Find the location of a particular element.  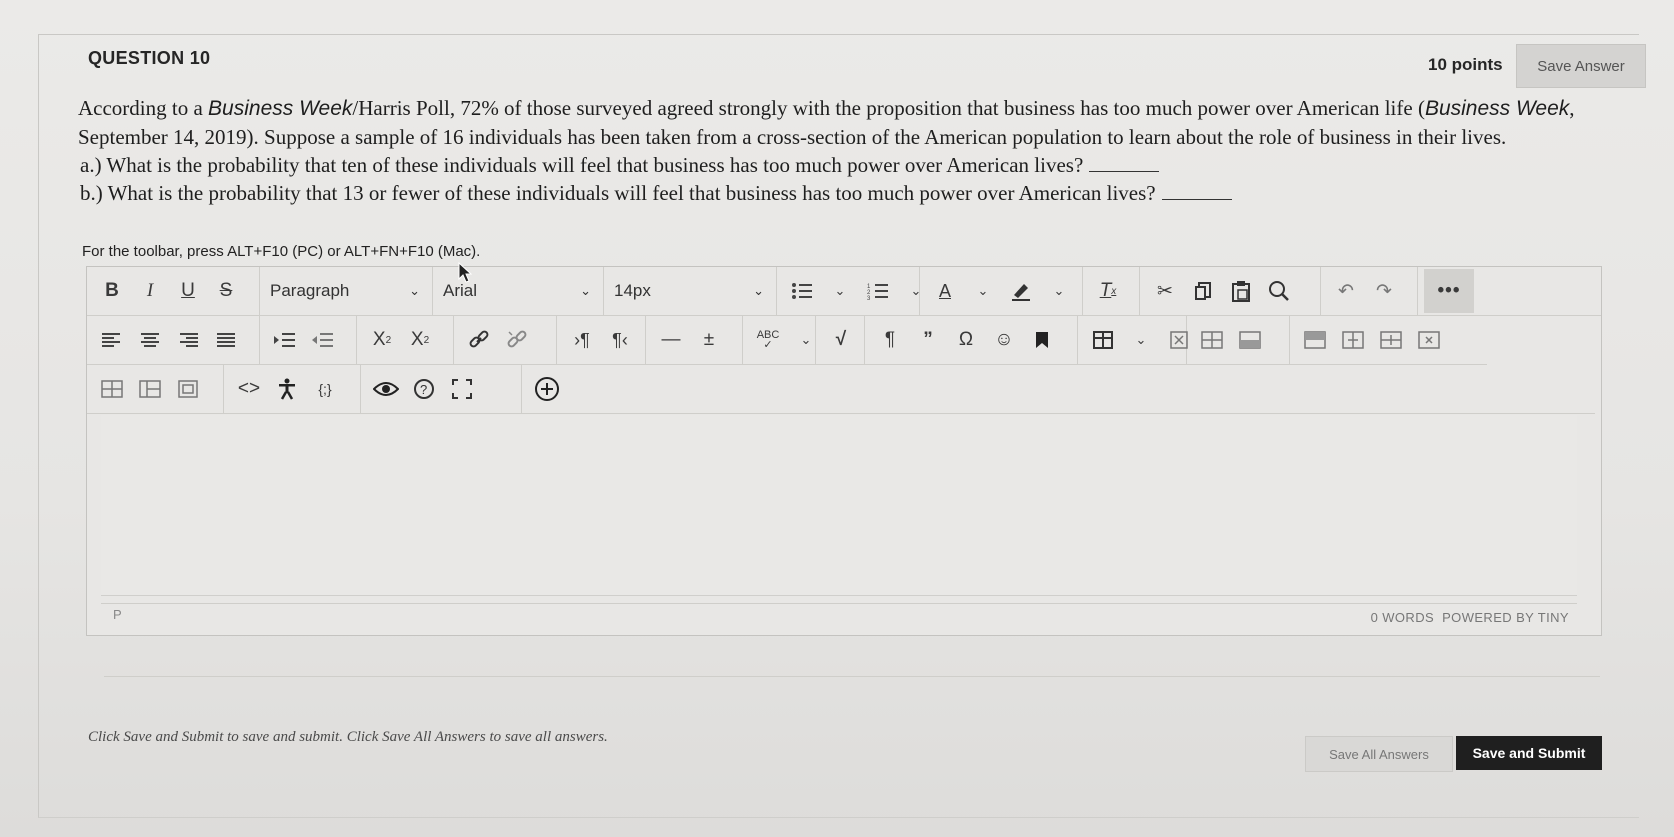

link-group is located at coordinates (505, 340).